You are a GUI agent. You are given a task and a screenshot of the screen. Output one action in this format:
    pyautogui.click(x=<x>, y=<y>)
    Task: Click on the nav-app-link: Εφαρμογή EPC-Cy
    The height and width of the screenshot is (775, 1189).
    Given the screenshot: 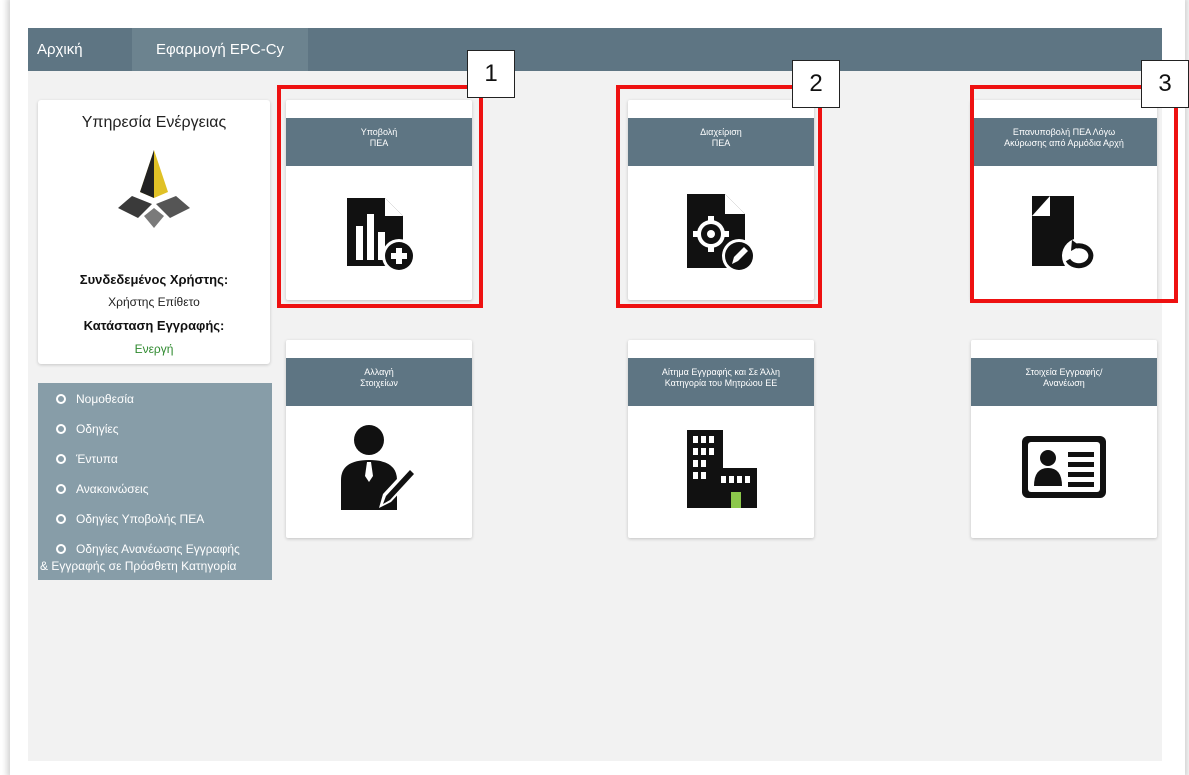 What is the action you would take?
    pyautogui.click(x=220, y=49)
    